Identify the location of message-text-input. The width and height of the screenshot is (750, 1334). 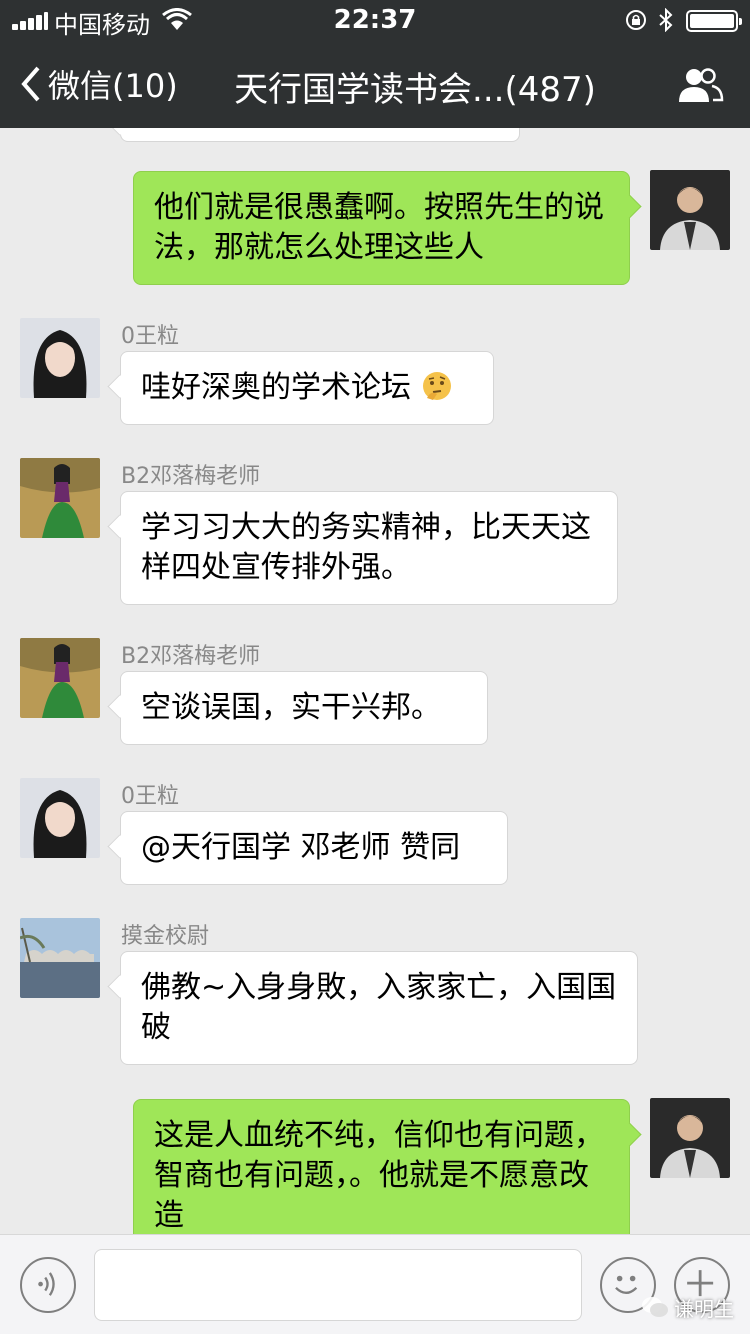
(338, 1285).